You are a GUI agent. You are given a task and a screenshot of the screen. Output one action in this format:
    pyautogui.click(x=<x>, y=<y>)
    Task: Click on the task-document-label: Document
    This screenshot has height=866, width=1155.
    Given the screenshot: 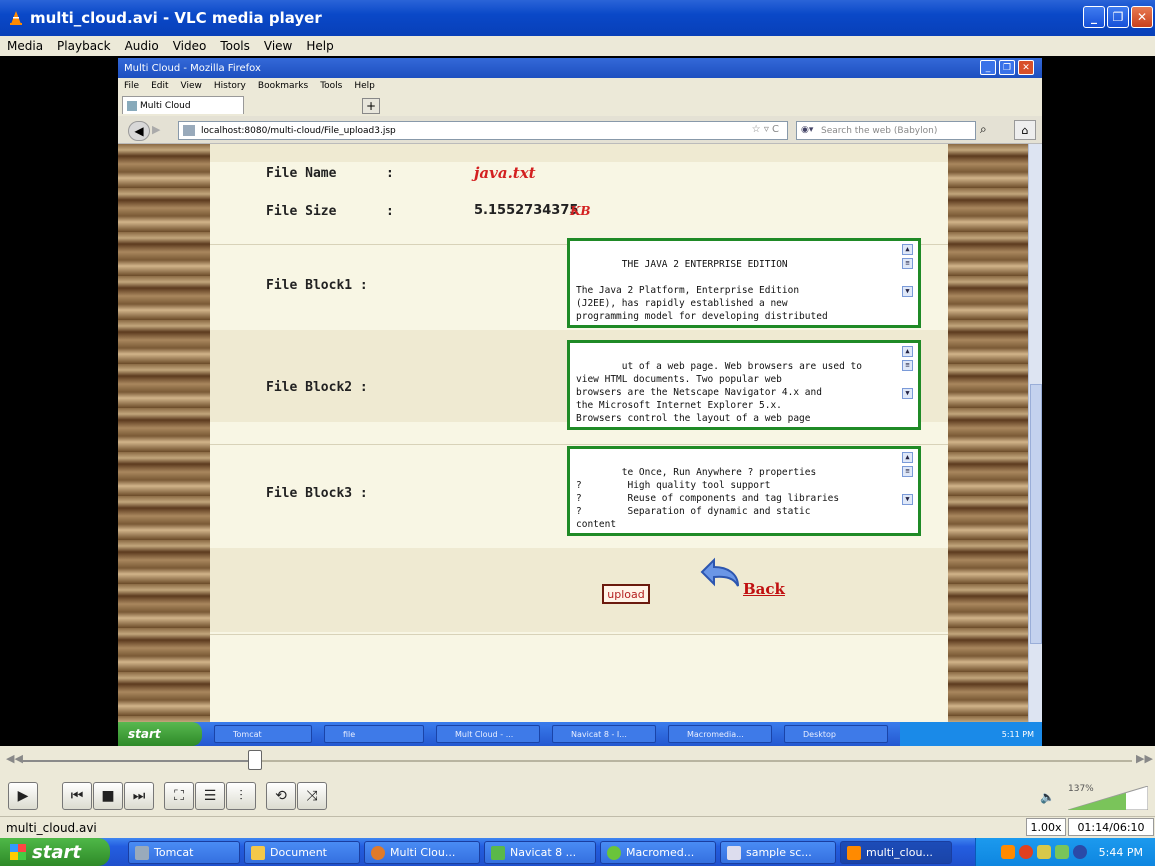 What is the action you would take?
    pyautogui.click(x=298, y=852)
    